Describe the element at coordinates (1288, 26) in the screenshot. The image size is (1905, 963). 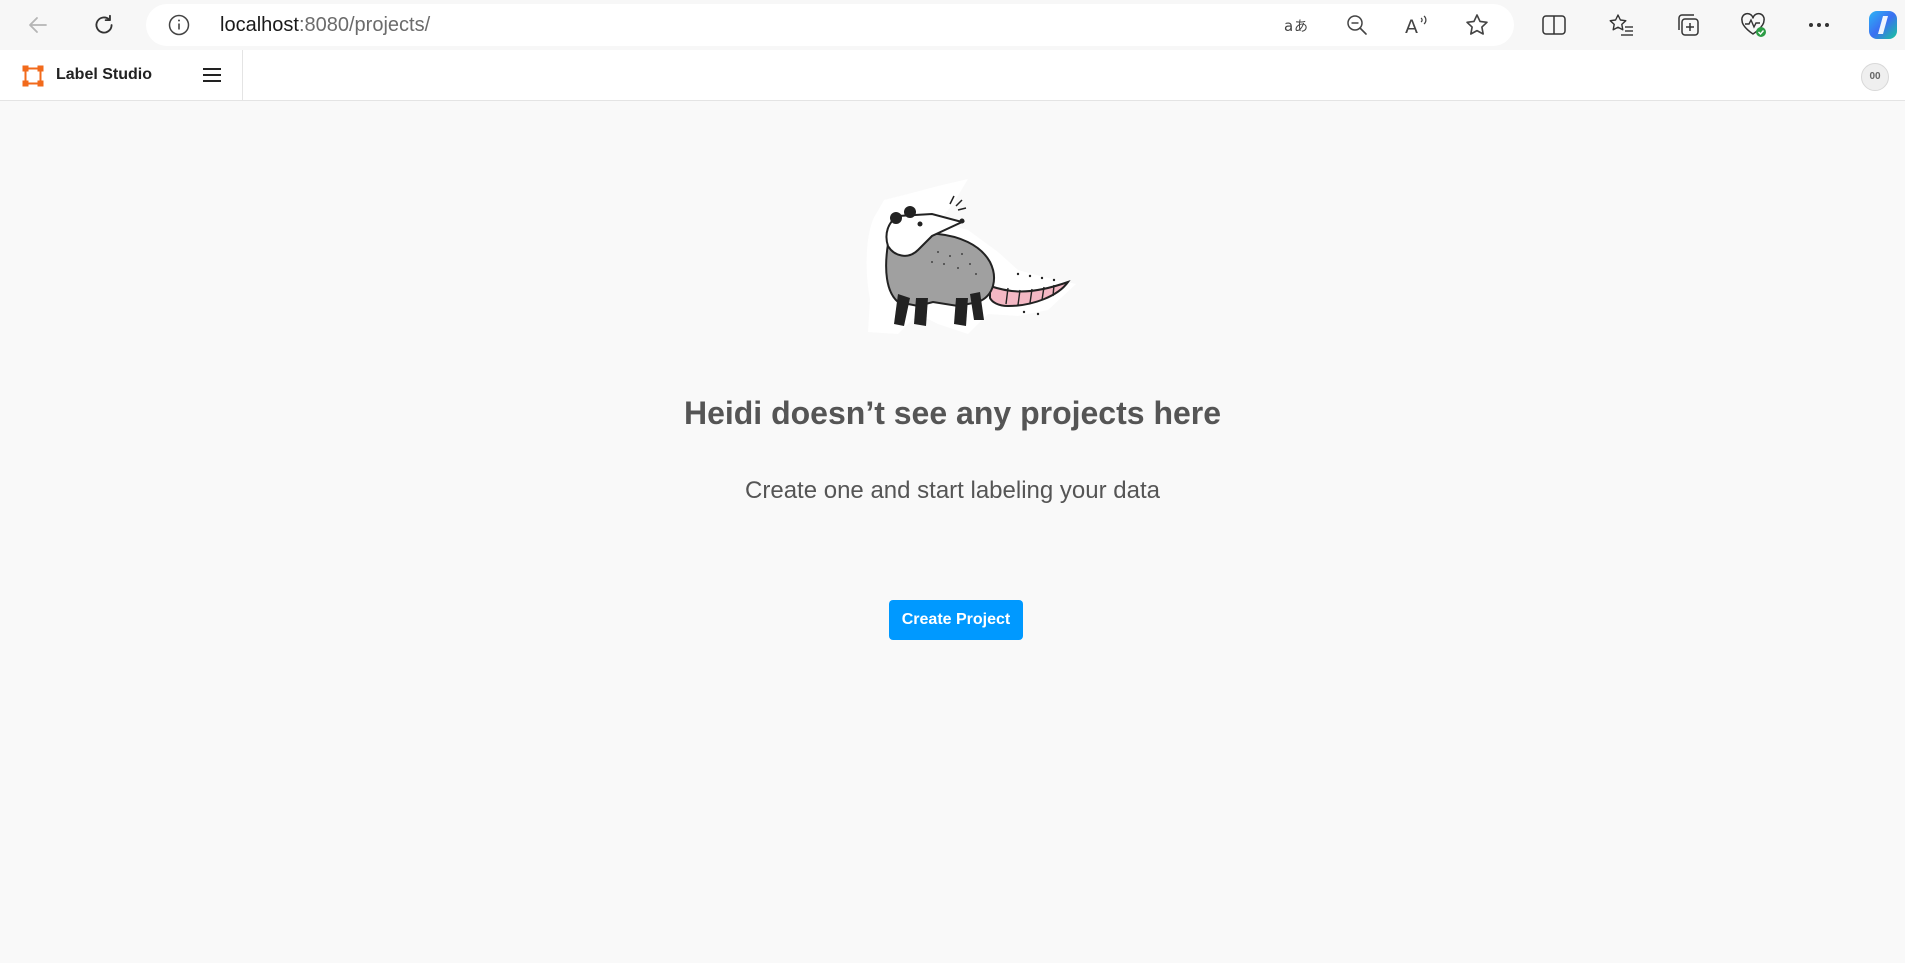
I see `svg-text: a` at that location.